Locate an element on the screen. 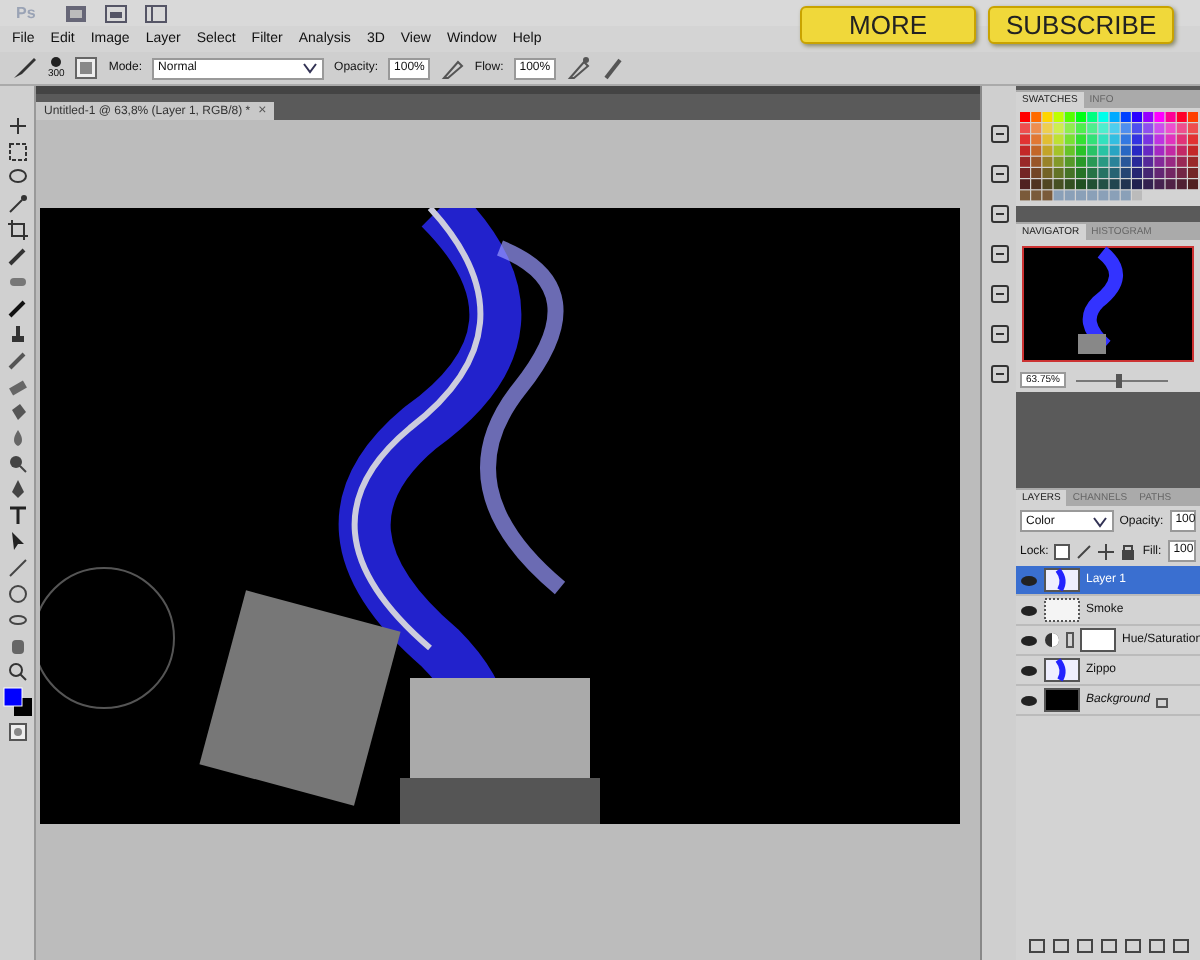 The width and height of the screenshot is (1200, 960). slider-thumb is located at coordinates (1118, 380).